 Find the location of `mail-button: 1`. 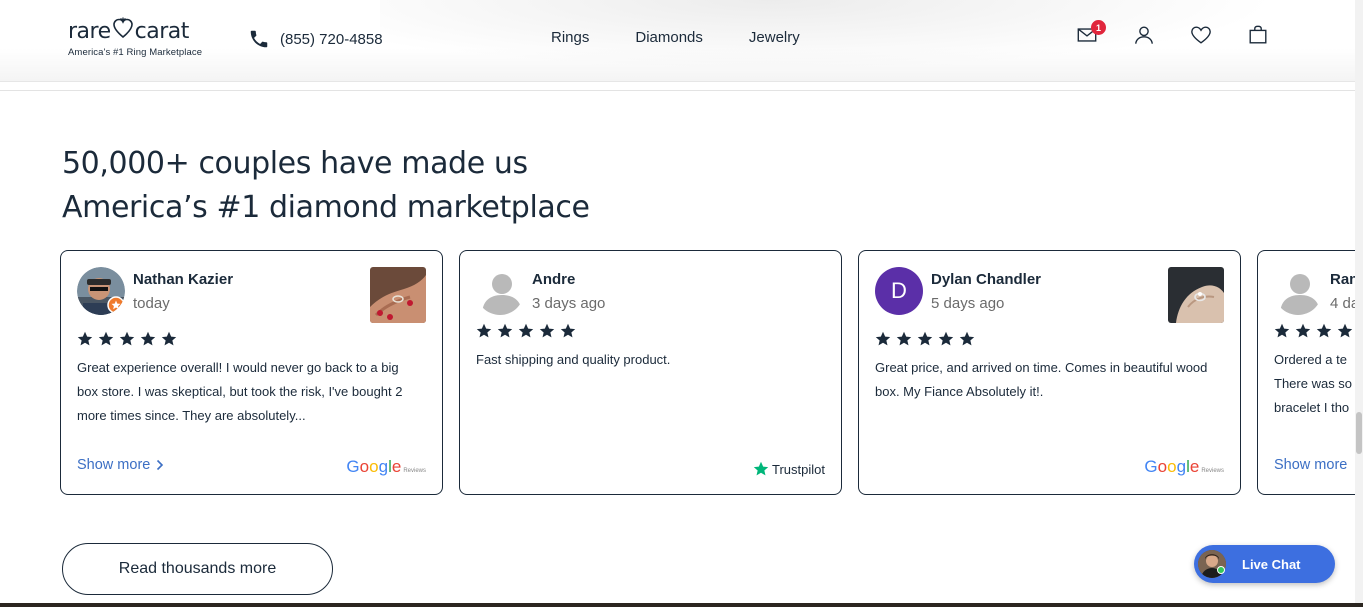

mail-button: 1 is located at coordinates (1091, 33).